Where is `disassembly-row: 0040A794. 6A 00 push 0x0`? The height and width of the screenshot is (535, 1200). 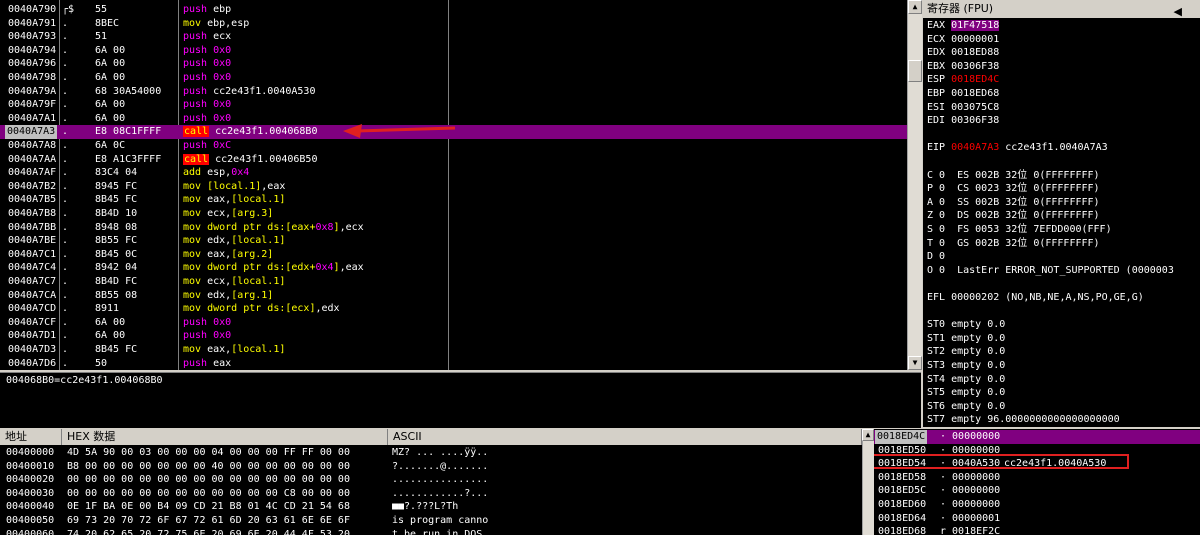
disassembly-row: 0040A794. 6A 00 push 0x0 is located at coordinates (453, 51).